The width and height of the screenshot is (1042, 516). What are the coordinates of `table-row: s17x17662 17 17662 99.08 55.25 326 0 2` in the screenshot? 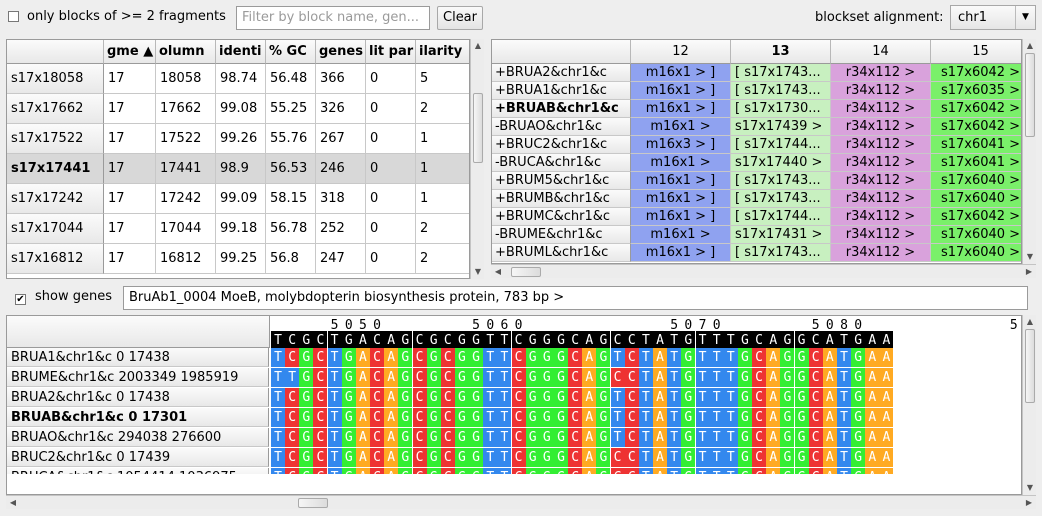 It's located at (238, 109).